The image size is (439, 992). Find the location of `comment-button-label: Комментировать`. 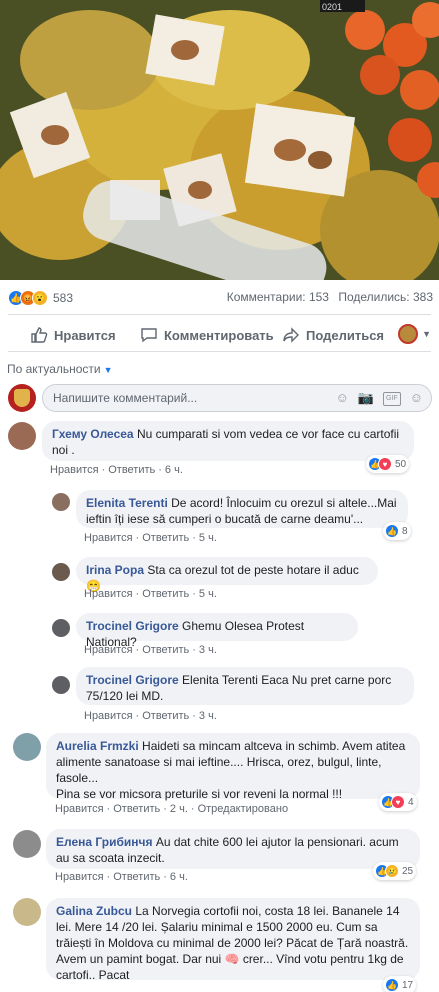

comment-button-label: Комментировать is located at coordinates (219, 335).